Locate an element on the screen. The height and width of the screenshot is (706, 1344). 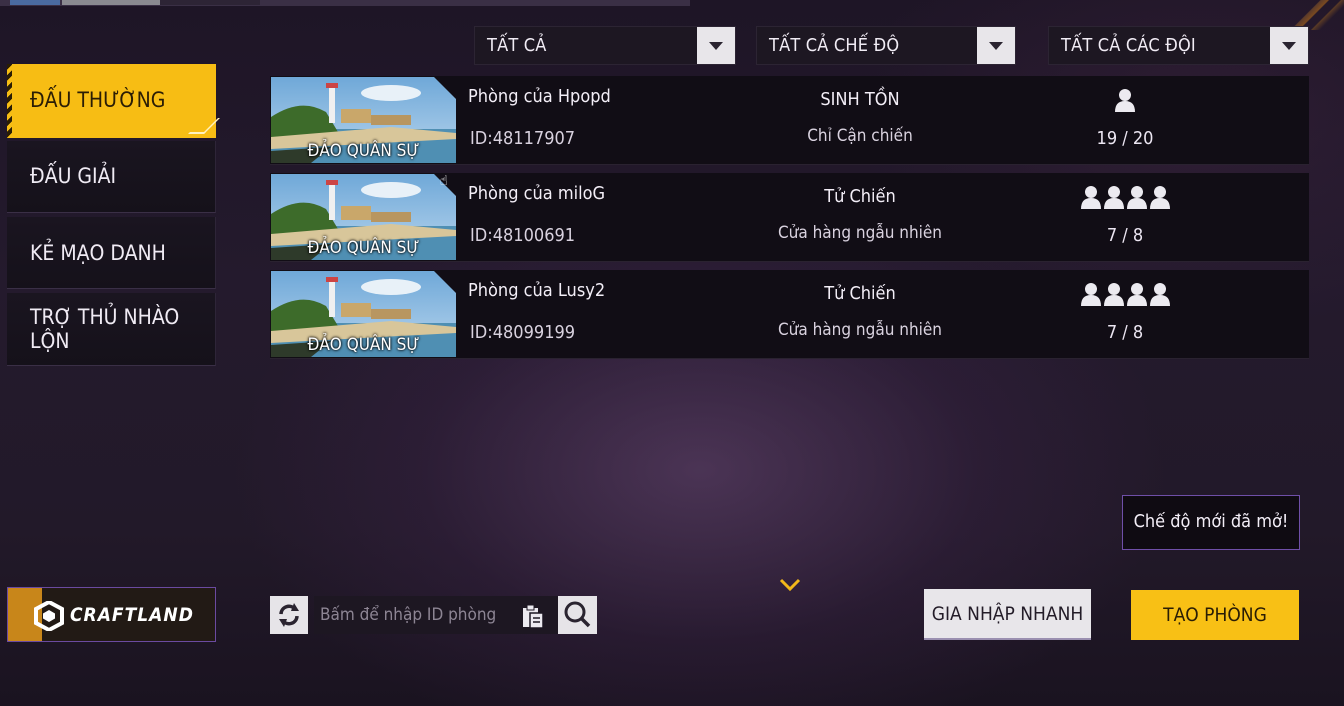
new-mode-notice: Chế độ mới đã mở! is located at coordinates (1211, 522).